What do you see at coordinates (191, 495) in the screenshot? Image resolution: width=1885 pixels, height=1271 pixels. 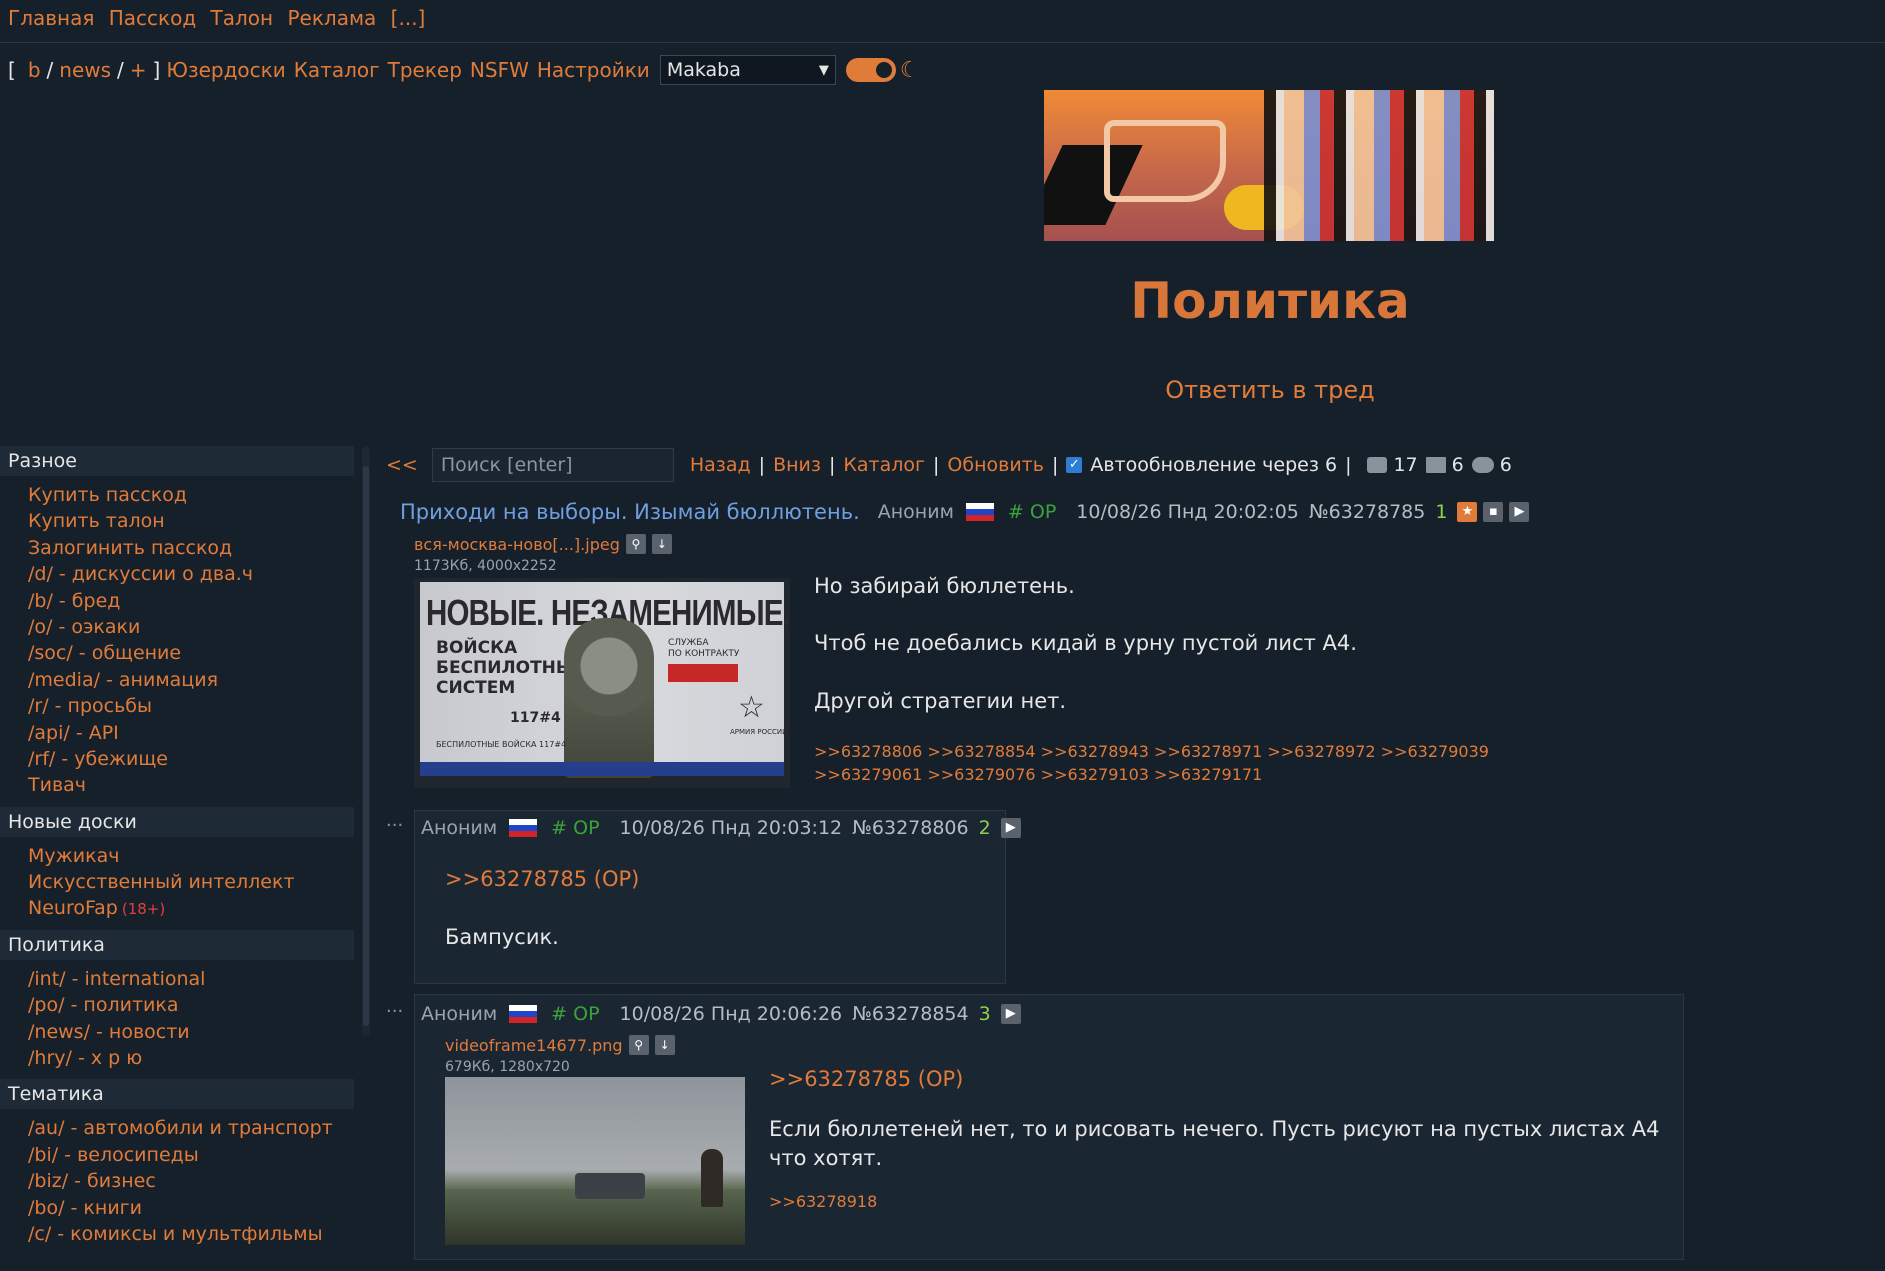 I see `sidebar-item: Купить пасскод` at bounding box center [191, 495].